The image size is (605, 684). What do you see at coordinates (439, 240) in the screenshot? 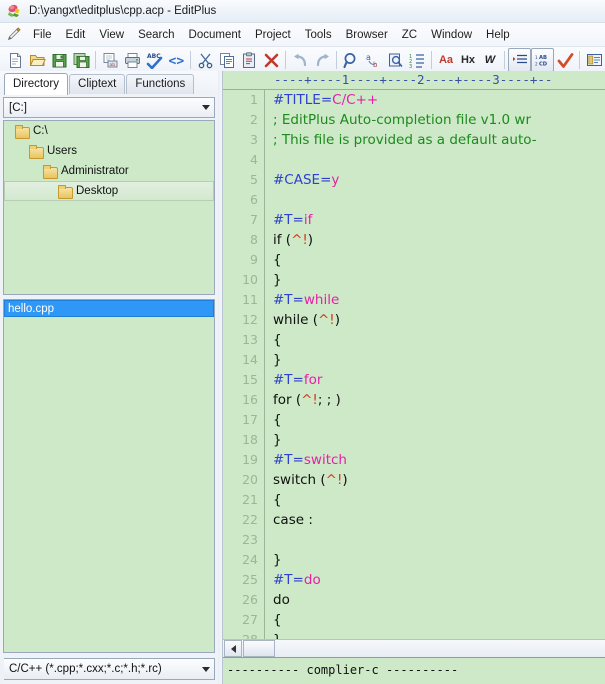
I see `code-line: if (^!)` at bounding box center [439, 240].